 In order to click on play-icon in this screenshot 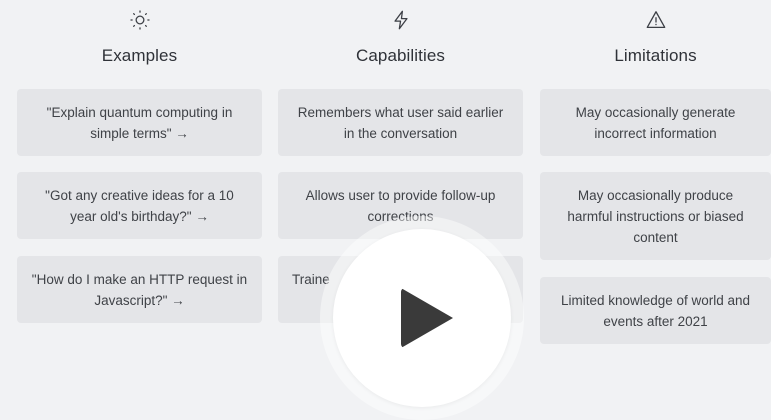, I will do `click(427, 318)`.